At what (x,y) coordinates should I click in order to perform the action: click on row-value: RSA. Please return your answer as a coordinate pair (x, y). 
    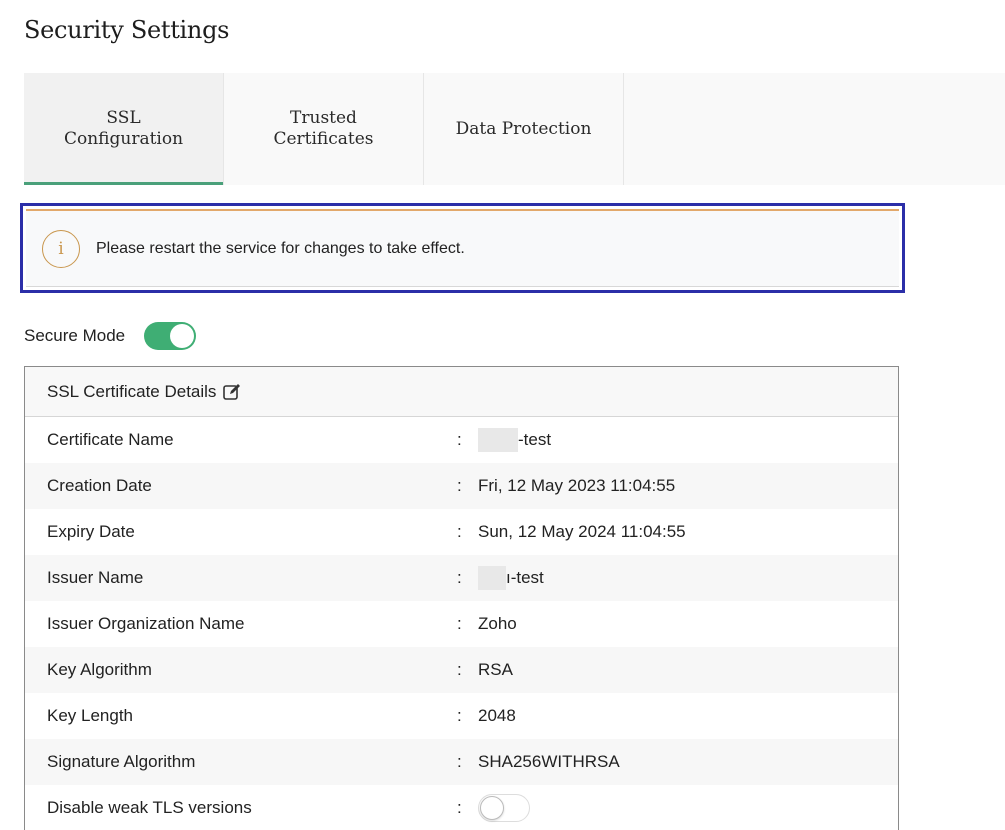
    Looking at the image, I should click on (495, 669).